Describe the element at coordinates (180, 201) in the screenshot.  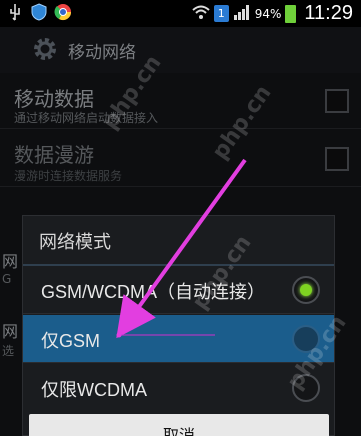
I see `setting-hidden` at that location.